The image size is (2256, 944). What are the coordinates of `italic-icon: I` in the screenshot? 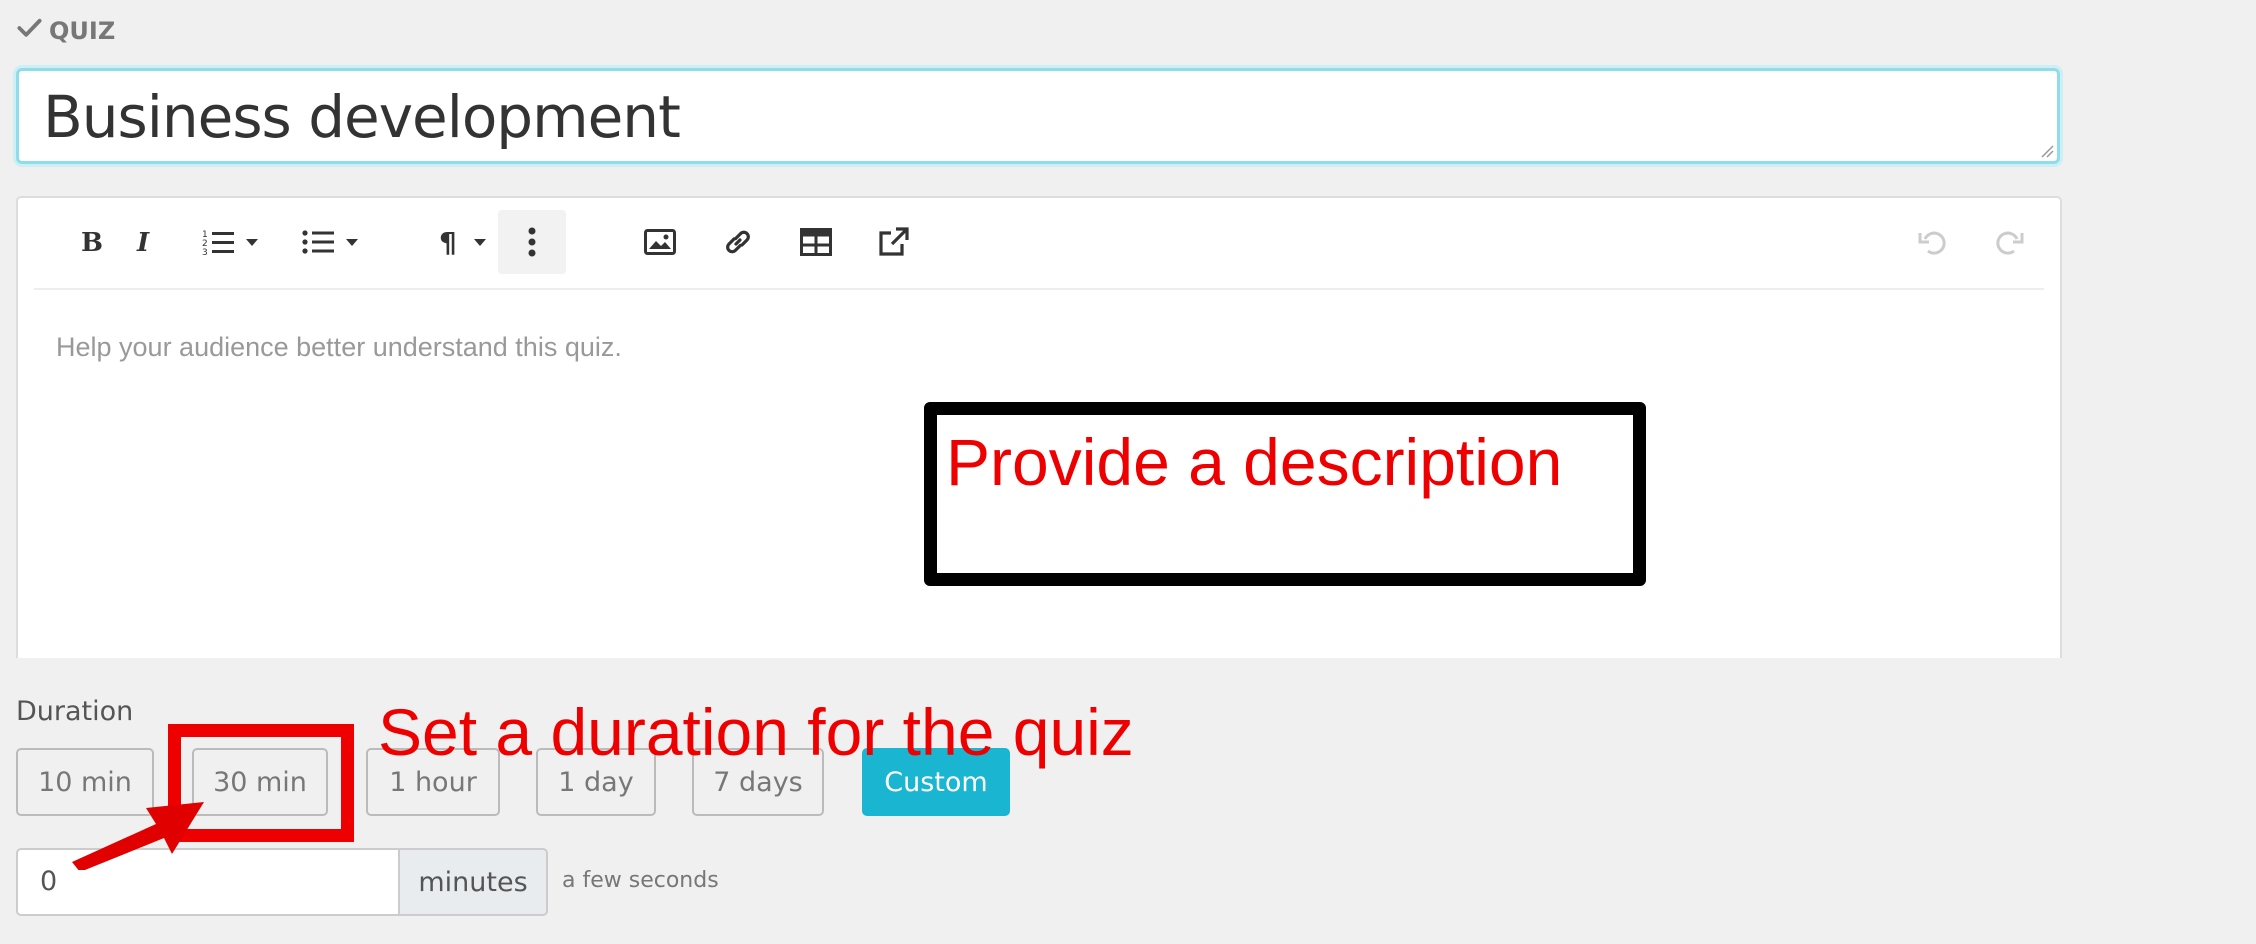 It's located at (143, 242).